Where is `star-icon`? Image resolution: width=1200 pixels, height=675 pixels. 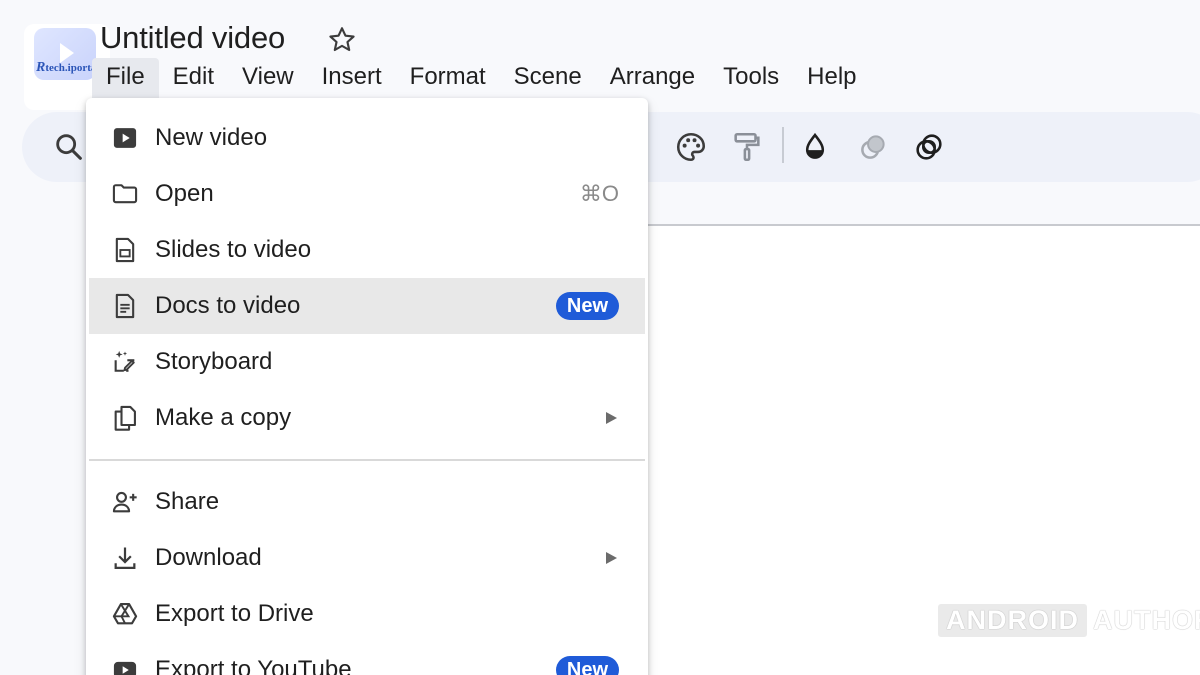 star-icon is located at coordinates (342, 40).